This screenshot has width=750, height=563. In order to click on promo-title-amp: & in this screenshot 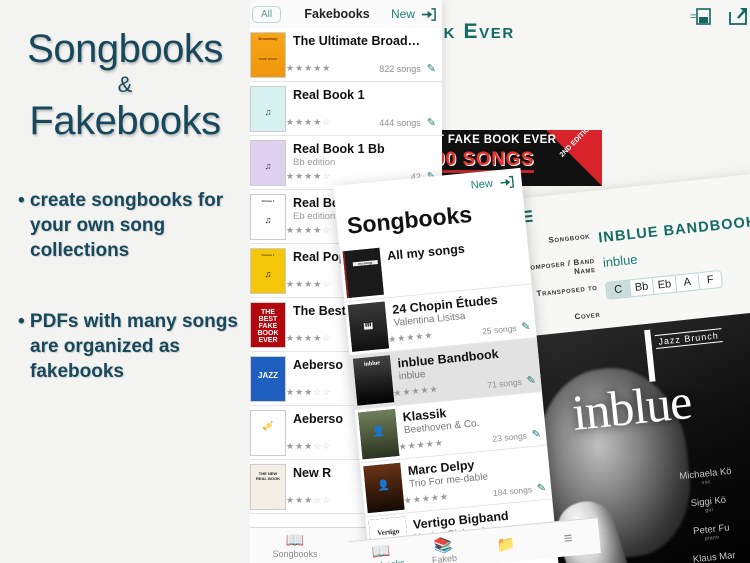, I will do `click(125, 84)`.